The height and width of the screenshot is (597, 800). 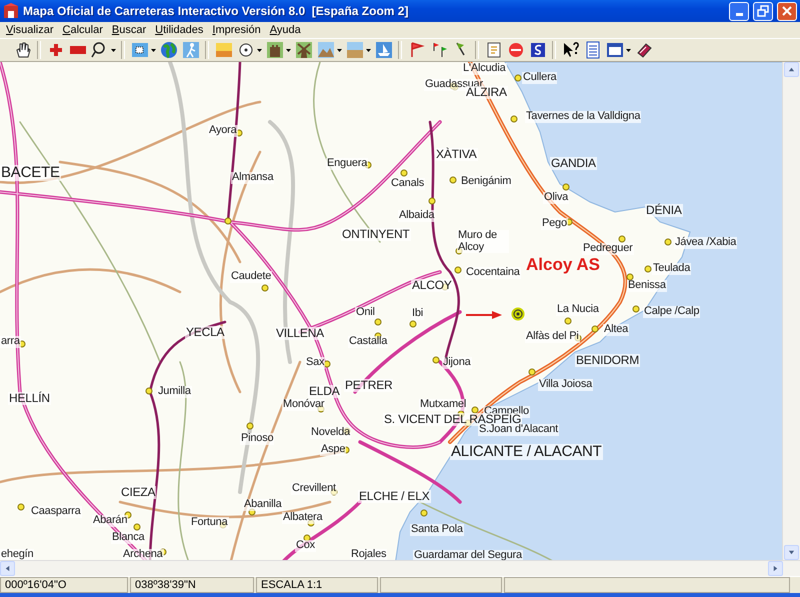 I want to click on place-label: Pinoso, so click(x=257, y=439).